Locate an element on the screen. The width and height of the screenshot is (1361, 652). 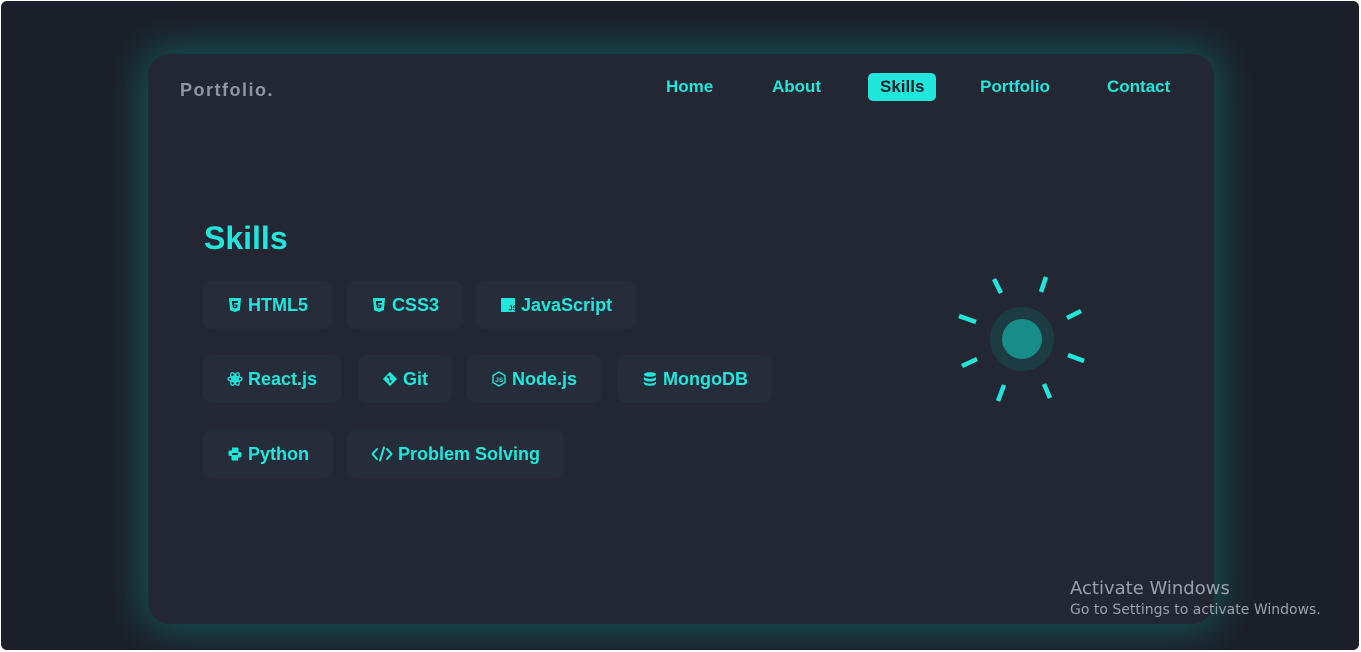
skill-chip-problem-solving: Problem Solving is located at coordinates (456, 454).